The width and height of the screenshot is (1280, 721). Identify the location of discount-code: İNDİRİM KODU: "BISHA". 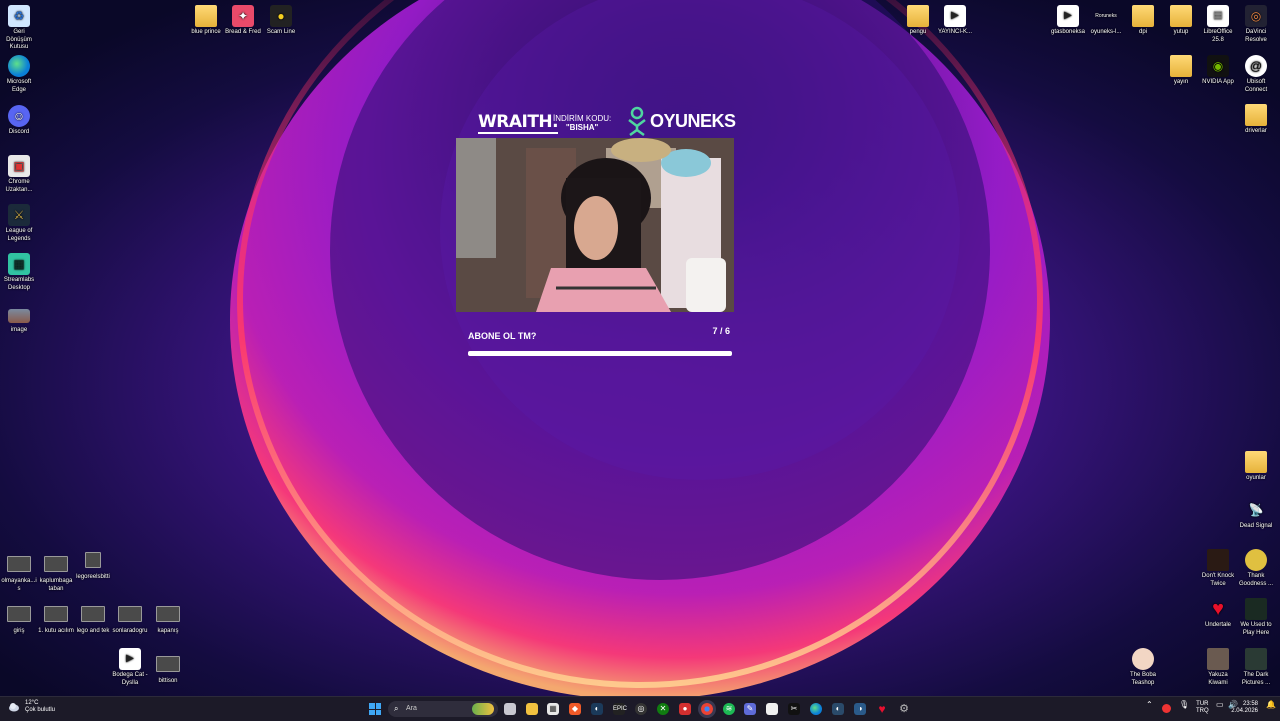
(582, 123).